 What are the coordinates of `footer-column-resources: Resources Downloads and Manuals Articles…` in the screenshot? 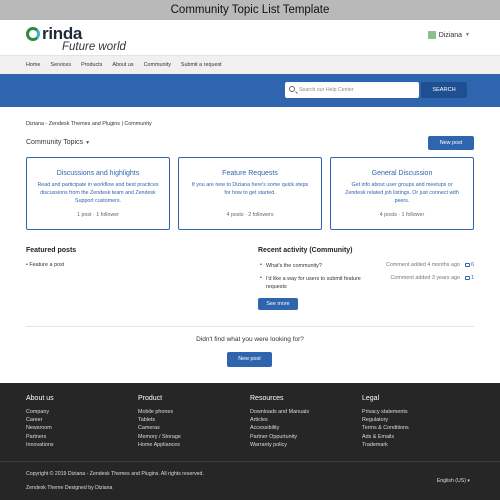 It's located at (279, 422).